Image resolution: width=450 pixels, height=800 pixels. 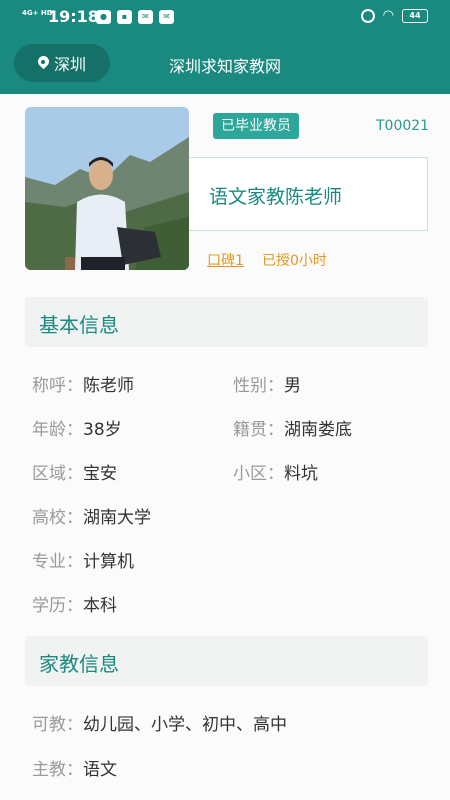 I want to click on app-icon: ▪, so click(x=124, y=17).